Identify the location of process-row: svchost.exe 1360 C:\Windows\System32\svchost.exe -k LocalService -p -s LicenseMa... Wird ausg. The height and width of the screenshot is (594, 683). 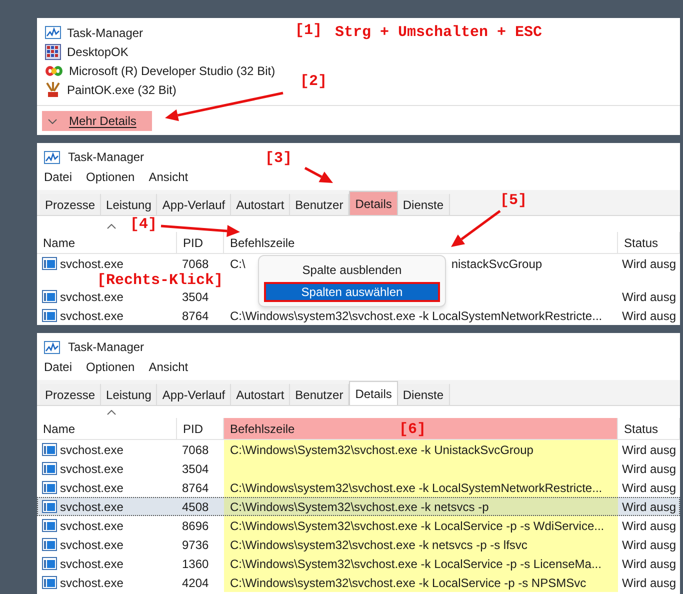
(358, 563).